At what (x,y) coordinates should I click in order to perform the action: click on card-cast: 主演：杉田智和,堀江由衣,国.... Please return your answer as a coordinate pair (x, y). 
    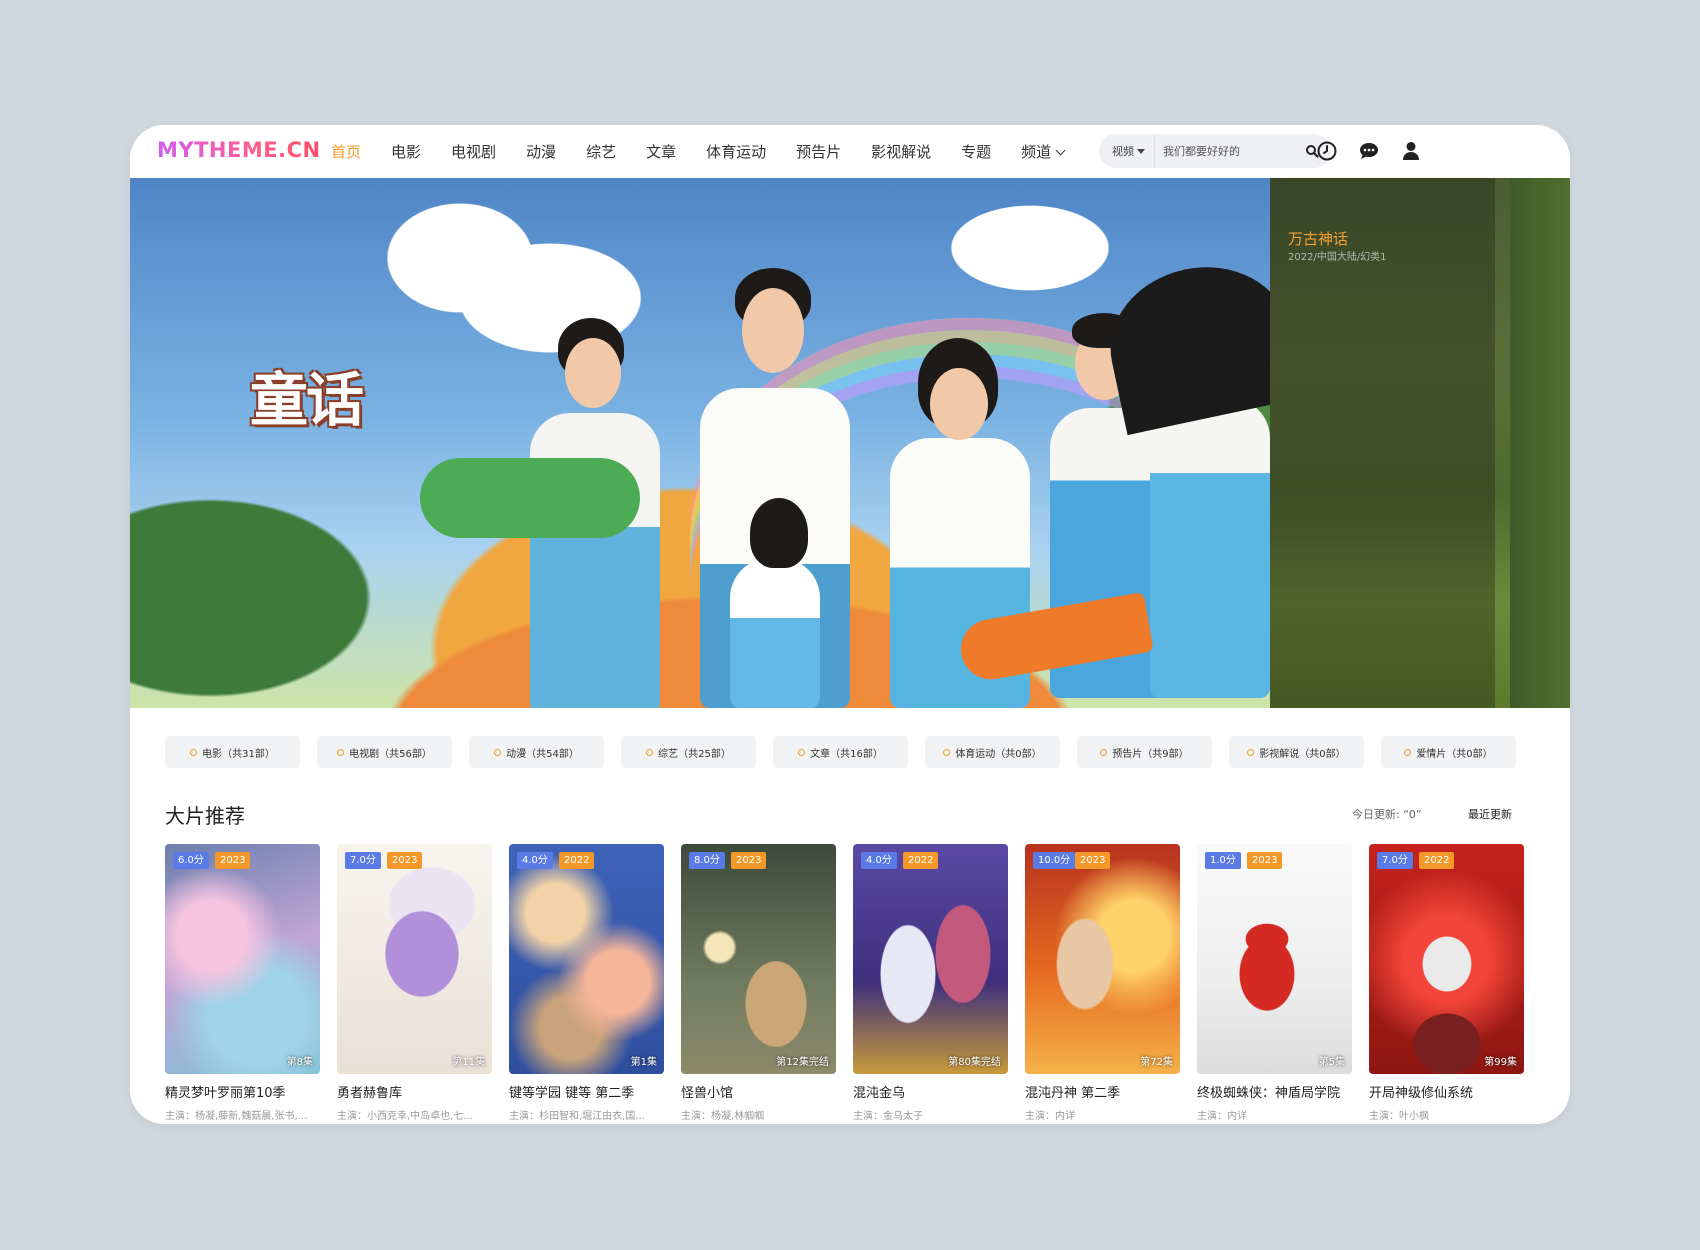
    Looking at the image, I should click on (577, 1116).